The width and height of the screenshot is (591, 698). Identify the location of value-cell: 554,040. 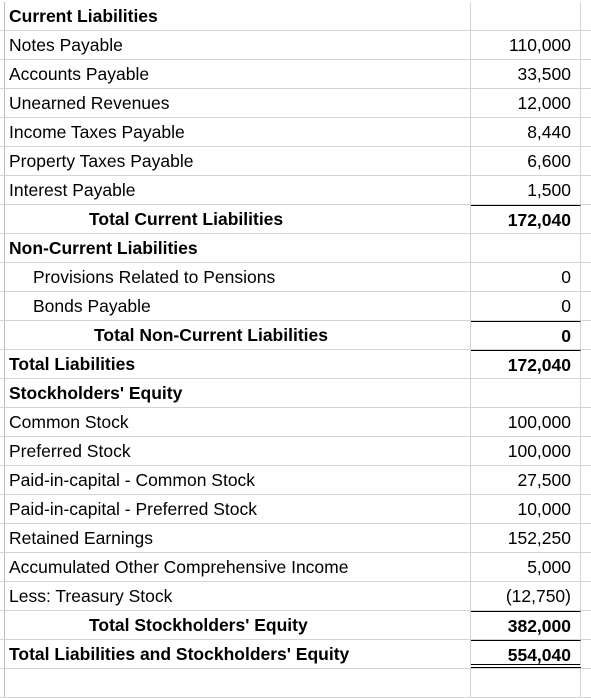
(526, 654).